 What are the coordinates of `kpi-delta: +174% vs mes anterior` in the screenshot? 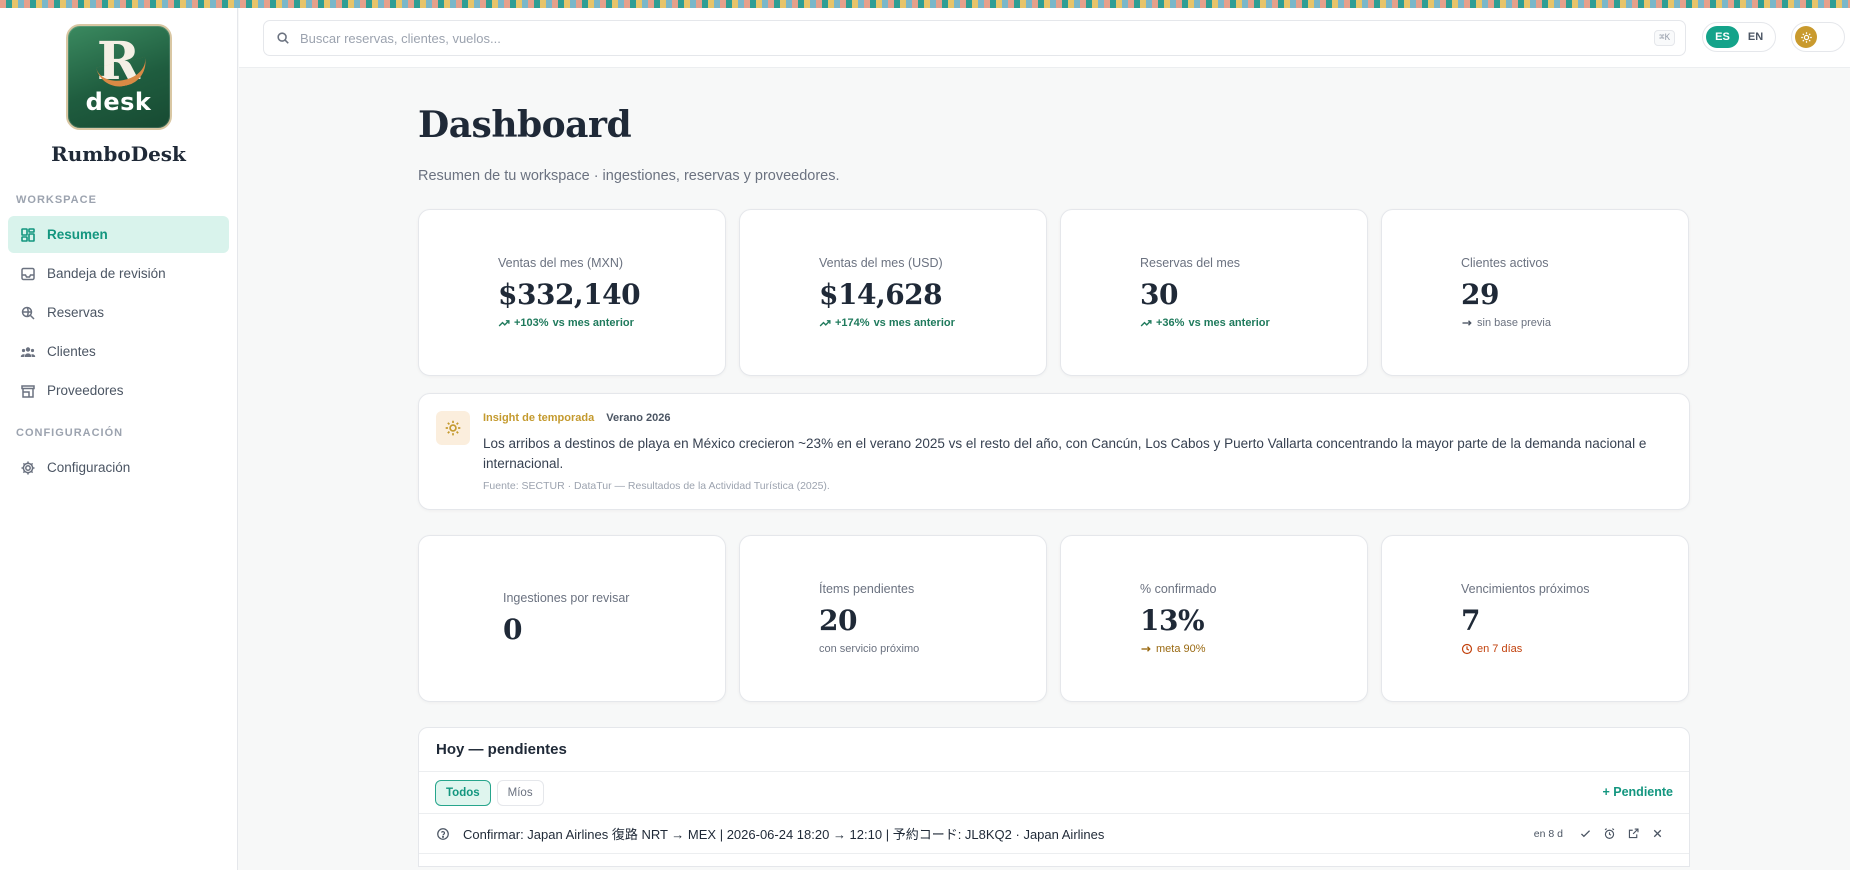 It's located at (893, 323).